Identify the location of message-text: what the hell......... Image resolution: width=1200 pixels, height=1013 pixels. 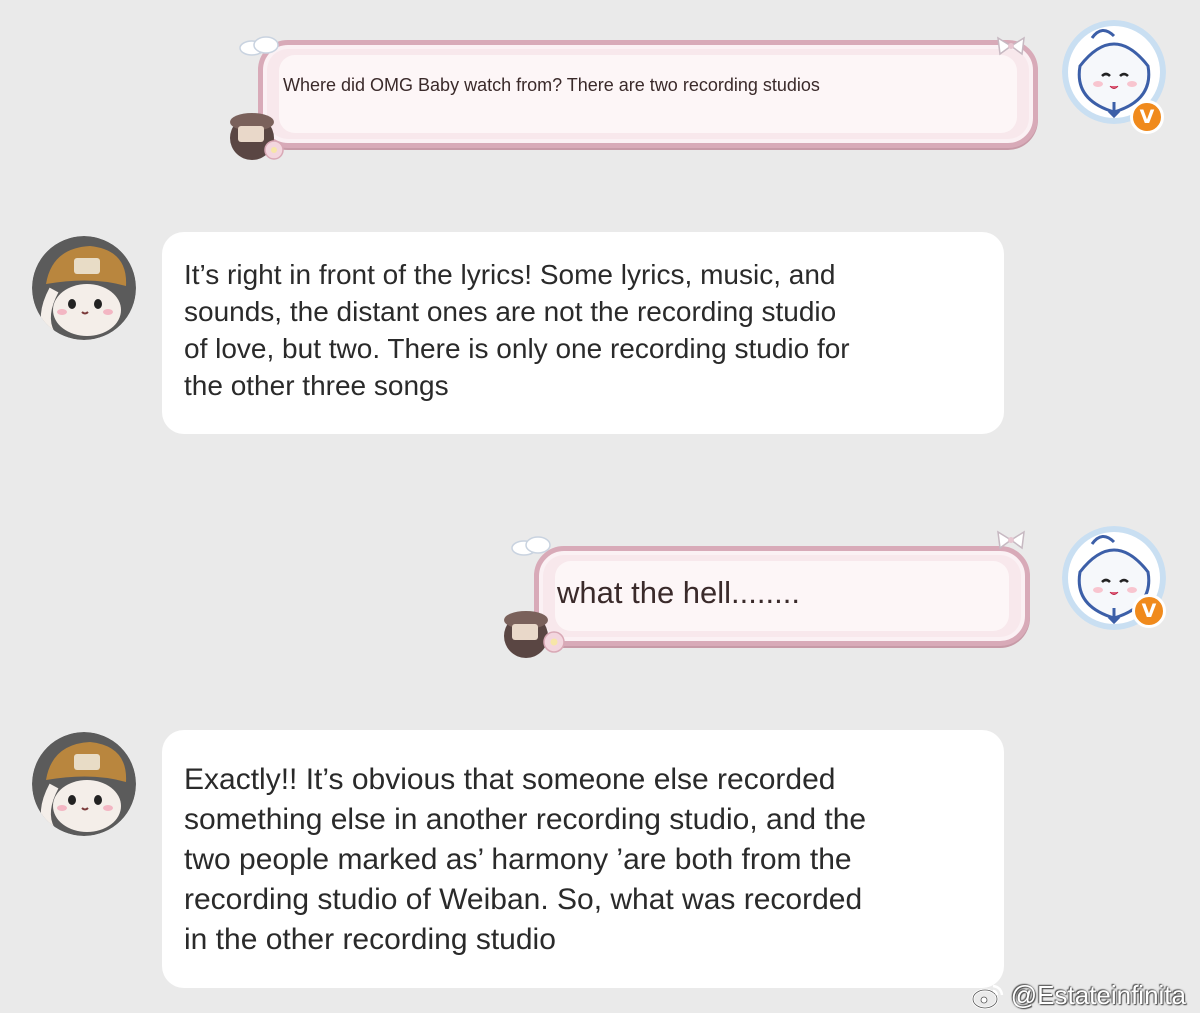
(678, 592).